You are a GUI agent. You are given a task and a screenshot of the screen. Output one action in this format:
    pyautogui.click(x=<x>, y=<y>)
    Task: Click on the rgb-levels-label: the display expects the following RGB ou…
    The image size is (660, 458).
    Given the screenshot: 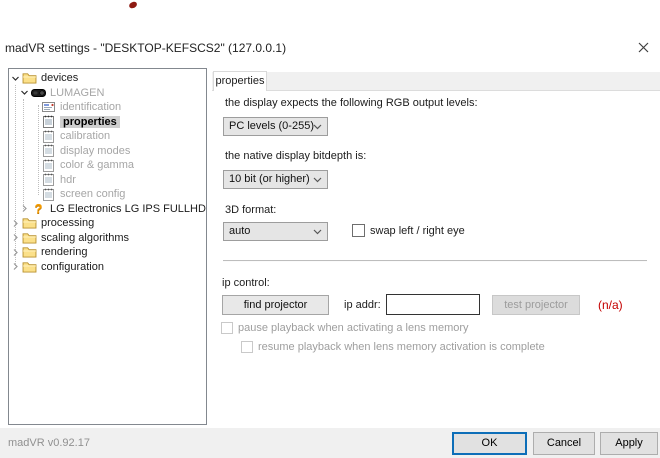 What is the action you would take?
    pyautogui.click(x=351, y=103)
    